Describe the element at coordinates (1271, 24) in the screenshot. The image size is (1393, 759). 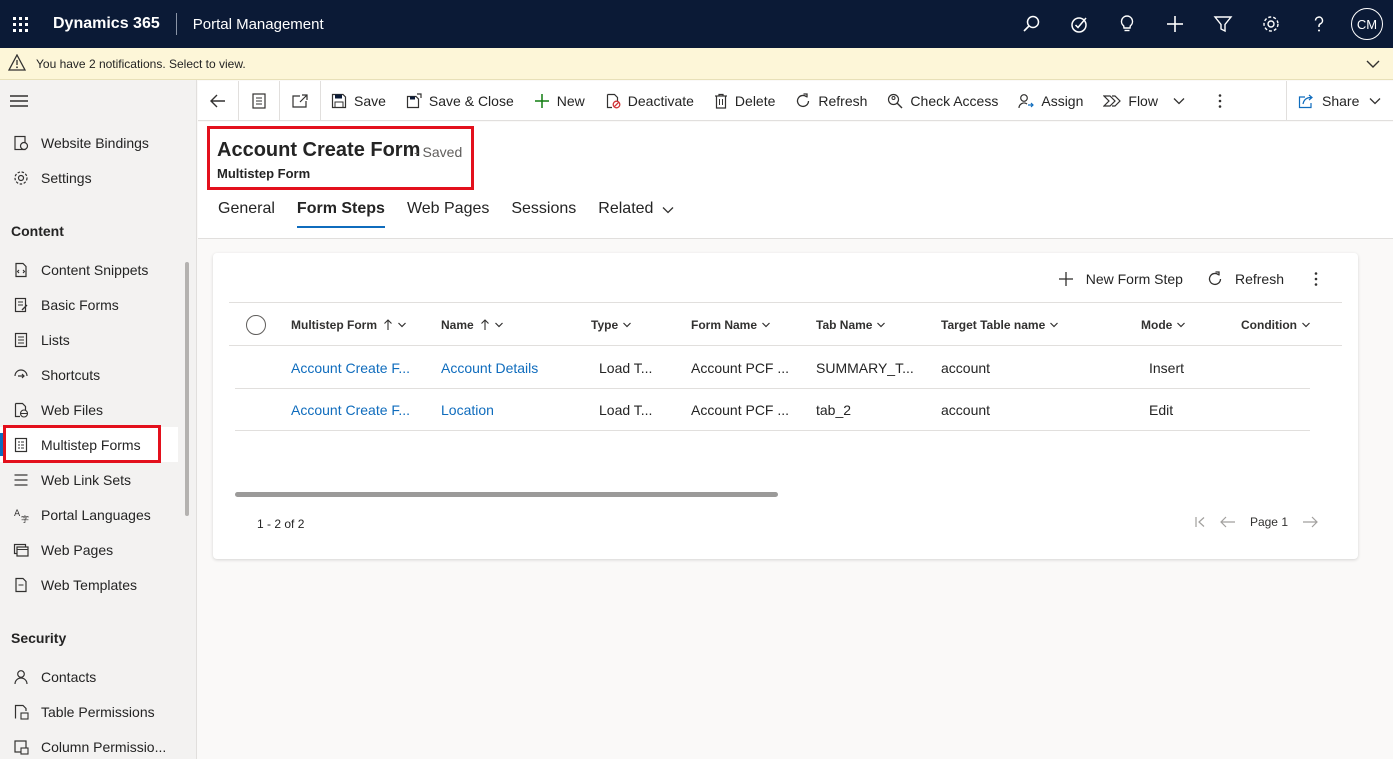
I see `settings-gear-icon` at that location.